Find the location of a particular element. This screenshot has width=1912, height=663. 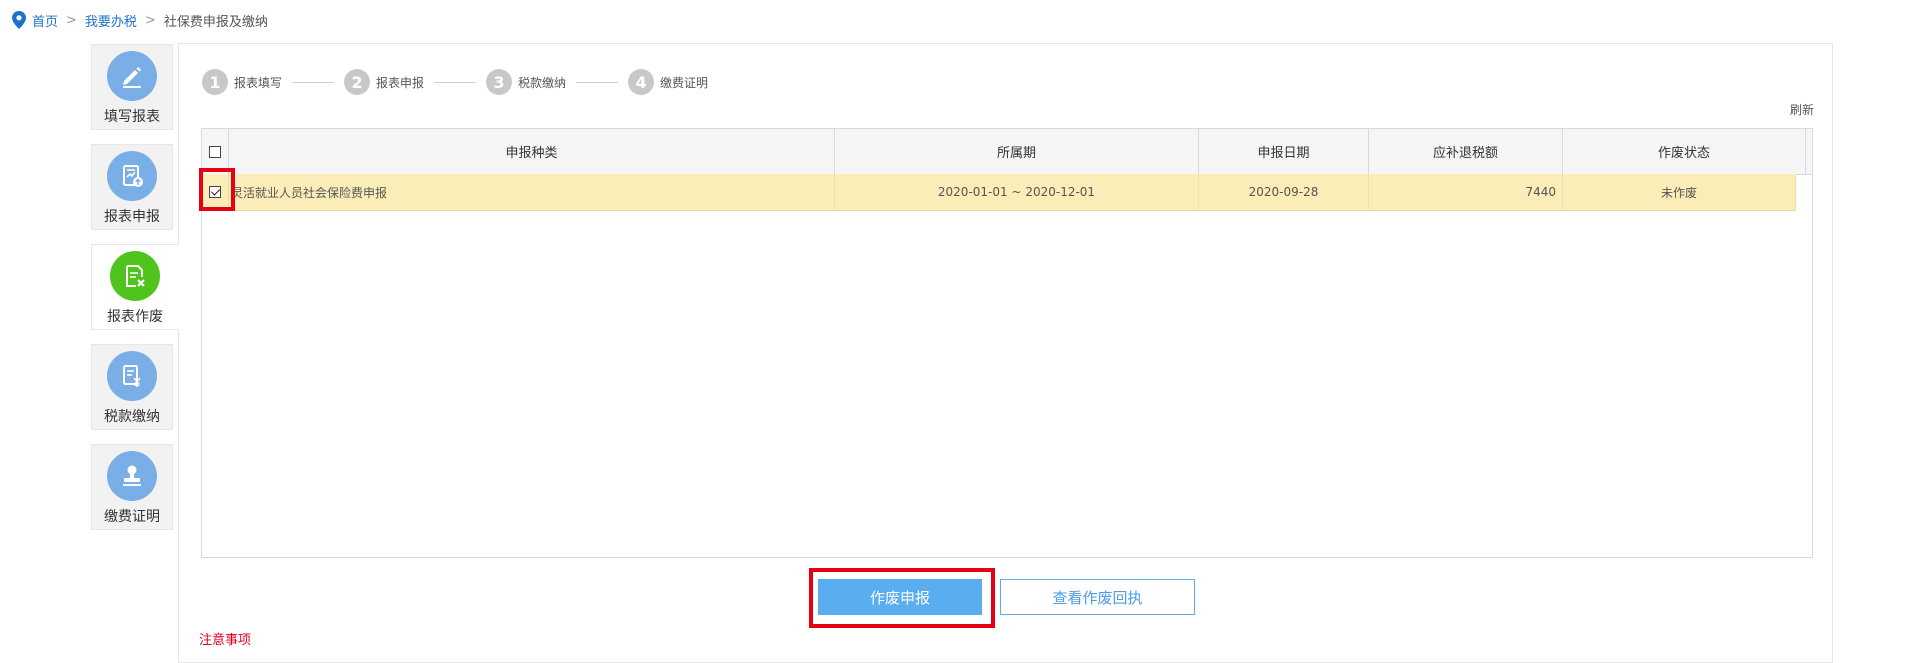

step-3: 3 税款缴纳 is located at coordinates (526, 82).